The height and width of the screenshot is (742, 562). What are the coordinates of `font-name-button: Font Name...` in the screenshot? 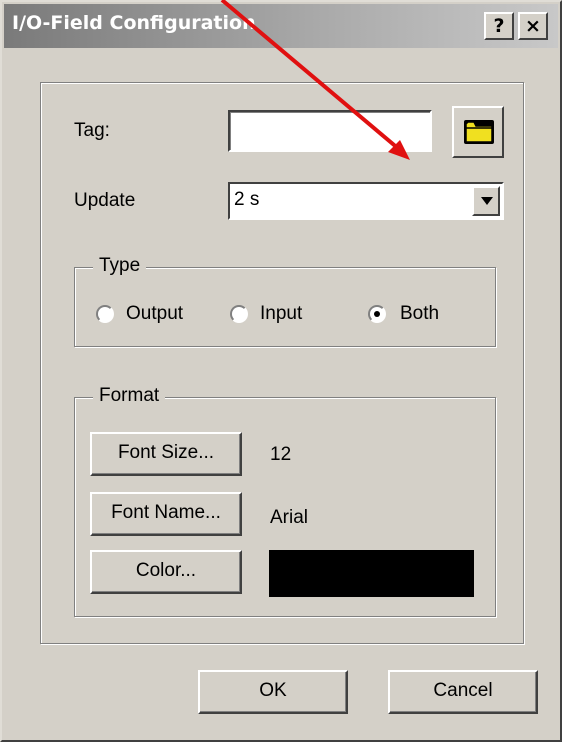 It's located at (166, 514).